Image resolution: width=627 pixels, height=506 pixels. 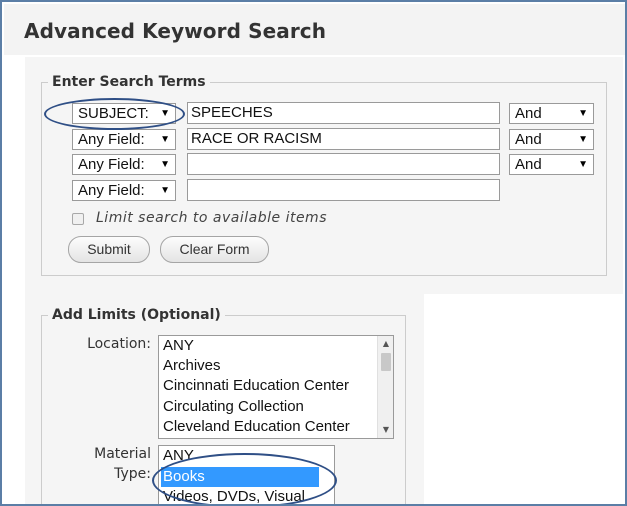 I want to click on operator-select-1-value: And, so click(x=528, y=113).